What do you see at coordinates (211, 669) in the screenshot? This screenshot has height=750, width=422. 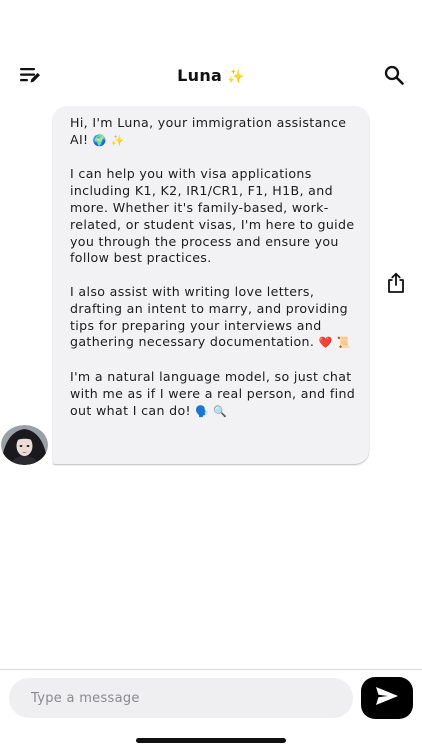 I see `composer-divider` at bounding box center [211, 669].